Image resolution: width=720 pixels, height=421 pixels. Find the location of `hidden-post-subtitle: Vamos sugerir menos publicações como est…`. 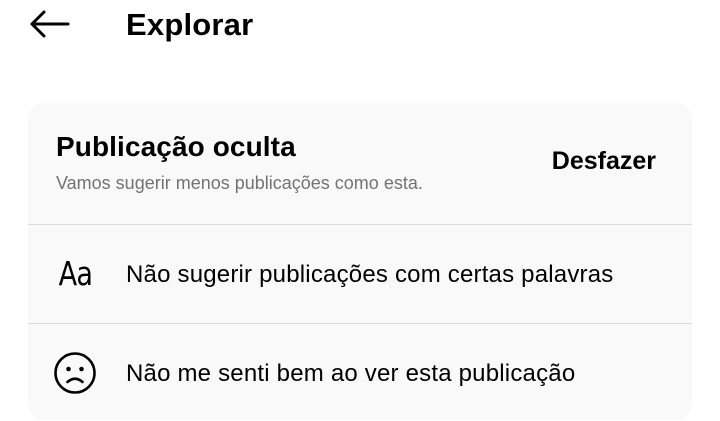

hidden-post-subtitle: Vamos sugerir menos publicações como est… is located at coordinates (239, 183).